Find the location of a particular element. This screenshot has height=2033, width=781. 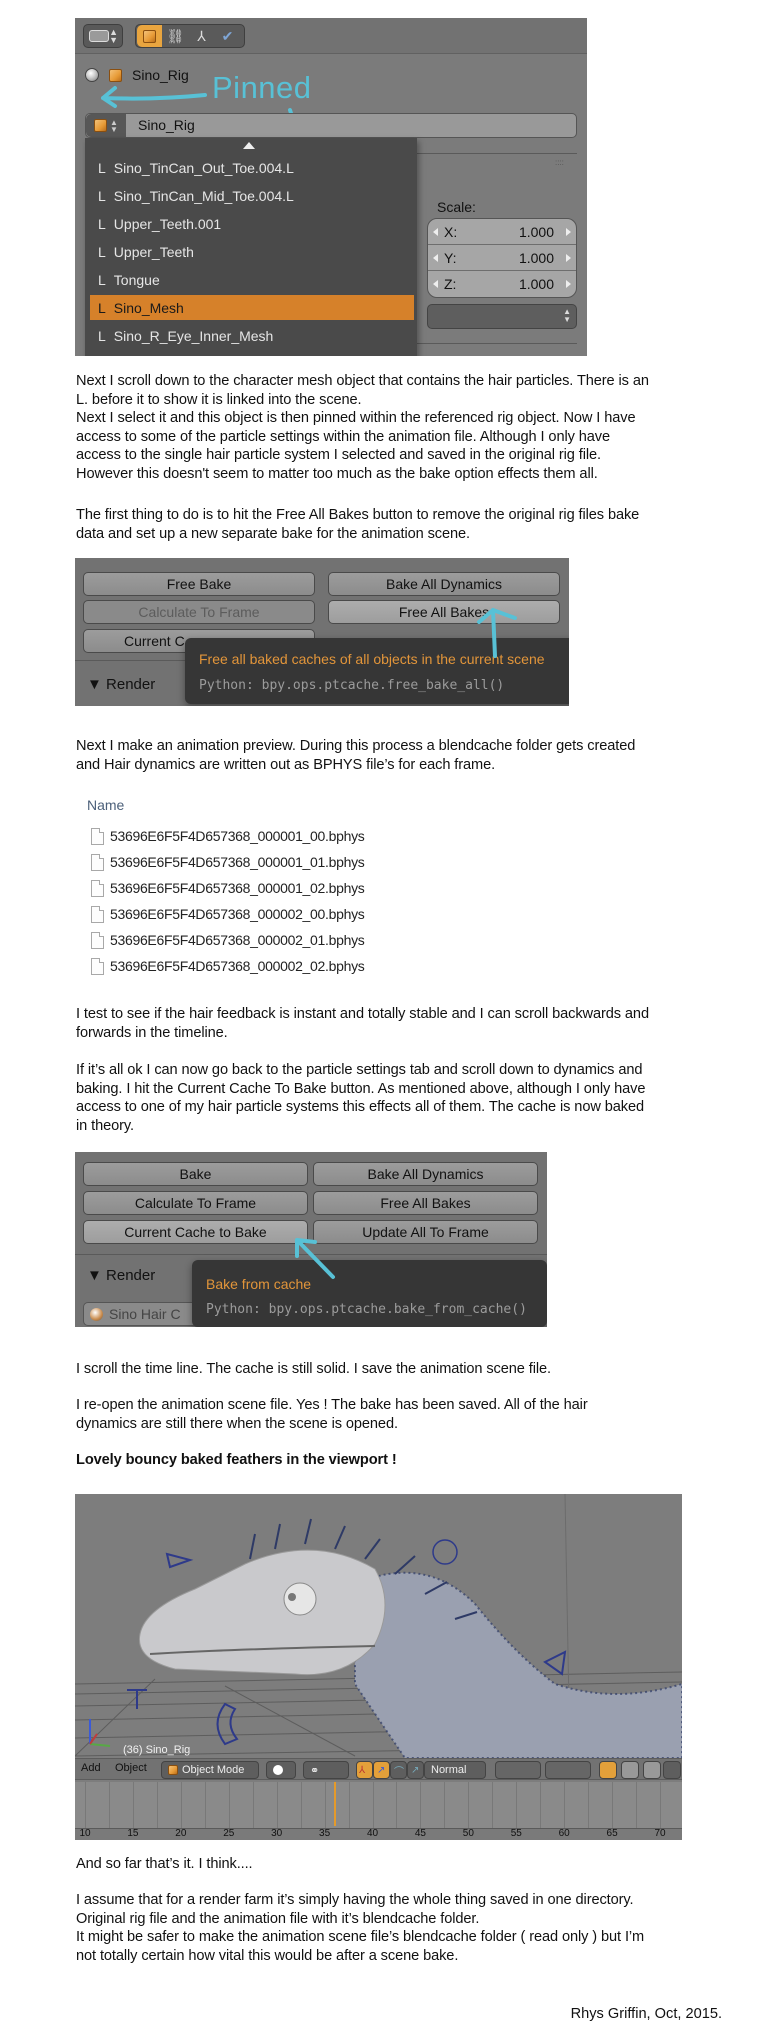

scale-x-field: X: 1.000 is located at coordinates (502, 232).